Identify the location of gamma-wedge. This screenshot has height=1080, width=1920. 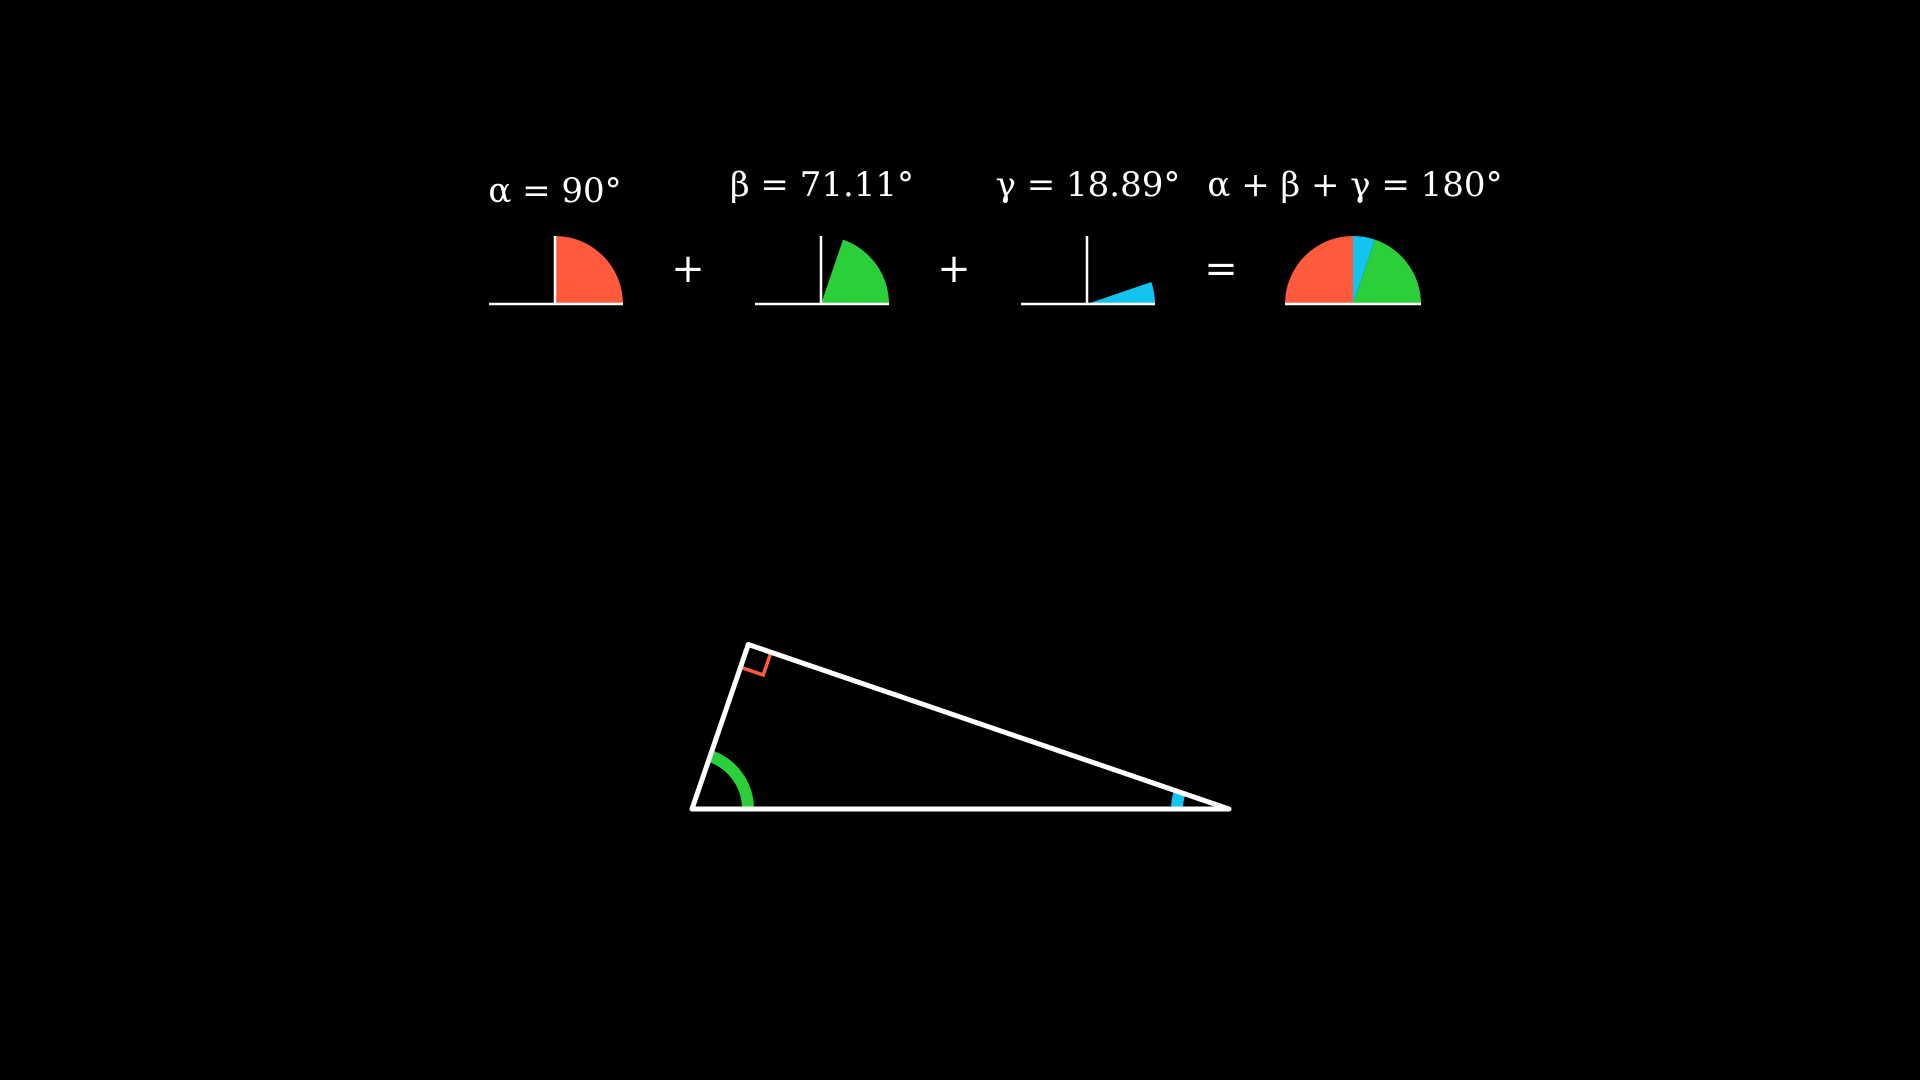
(1121, 292).